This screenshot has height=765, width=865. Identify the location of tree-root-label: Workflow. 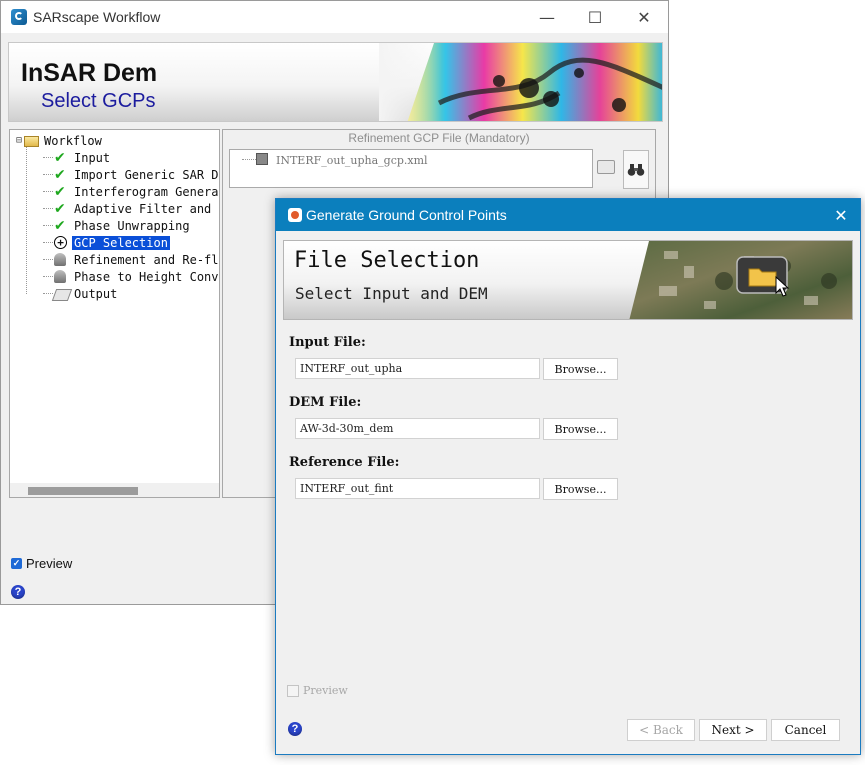
(73, 140).